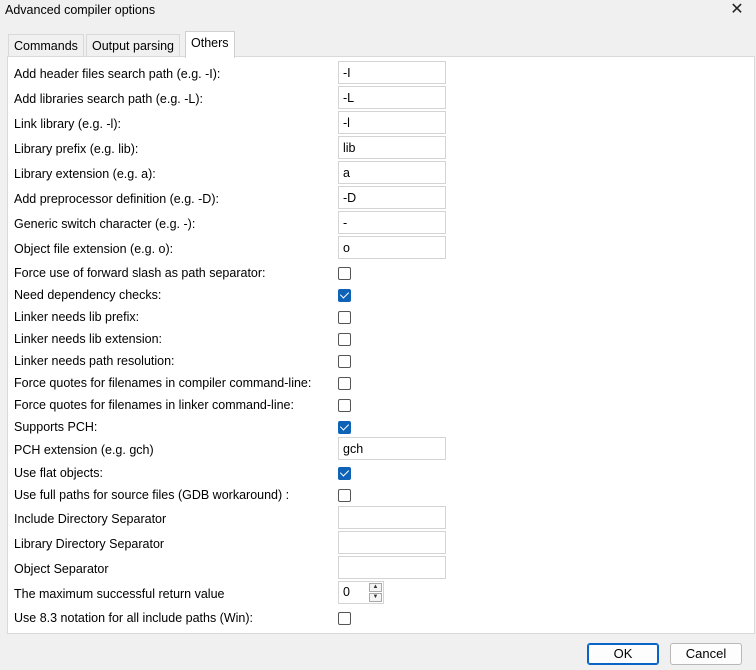 This screenshot has width=756, height=670. Describe the element at coordinates (56, 427) in the screenshot. I see `supports-pch-label: Supports PCH:` at that location.